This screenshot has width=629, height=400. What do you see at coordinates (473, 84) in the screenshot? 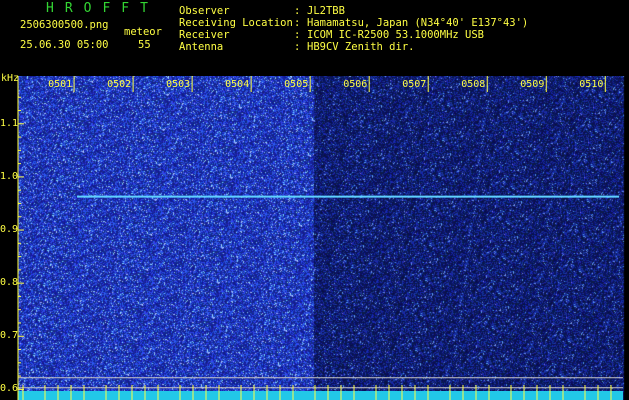
I see `x-tick-label: 0508` at bounding box center [473, 84].